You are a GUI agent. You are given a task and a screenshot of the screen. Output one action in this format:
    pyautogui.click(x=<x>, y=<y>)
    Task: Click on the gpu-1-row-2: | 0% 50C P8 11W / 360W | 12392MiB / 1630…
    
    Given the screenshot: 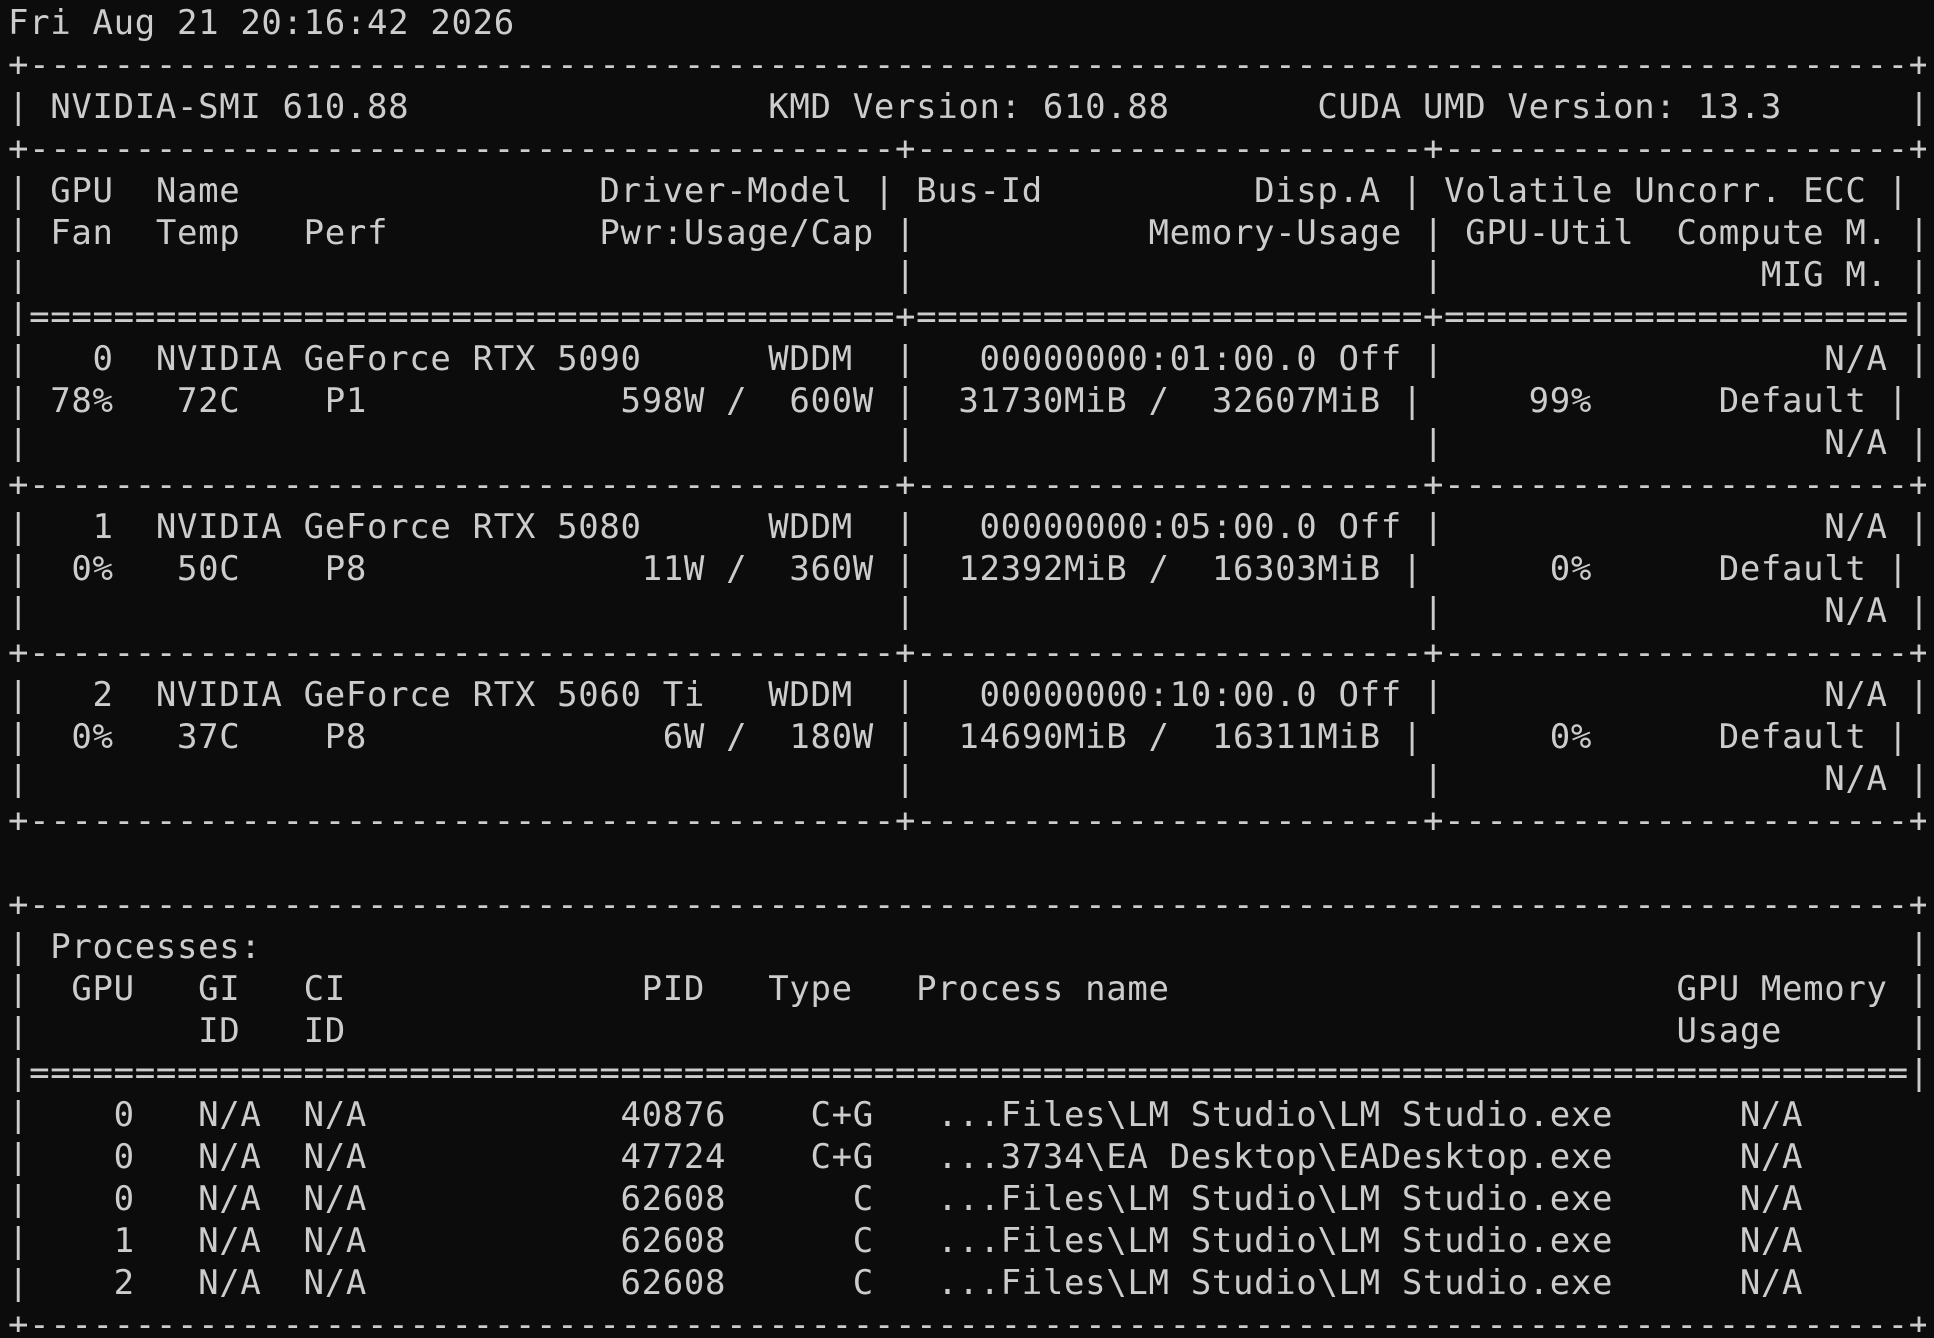 What is the action you would take?
    pyautogui.click(x=958, y=569)
    